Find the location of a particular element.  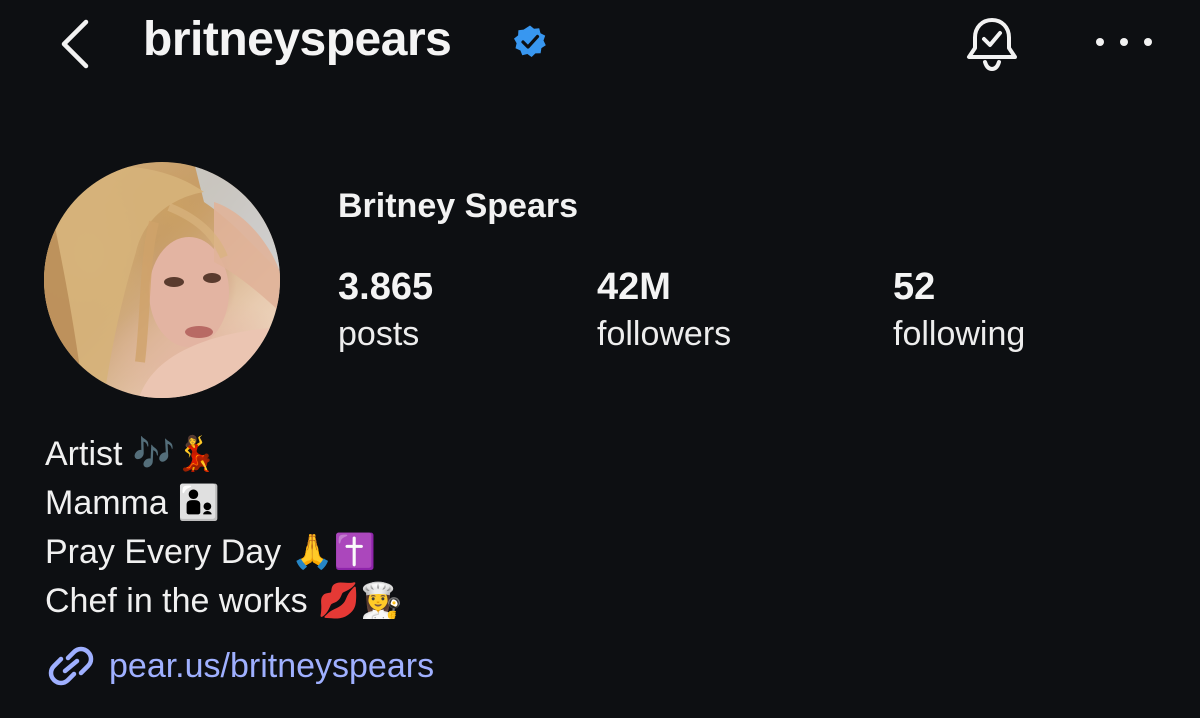

bio-line-text: Mamma is located at coordinates (106, 503).